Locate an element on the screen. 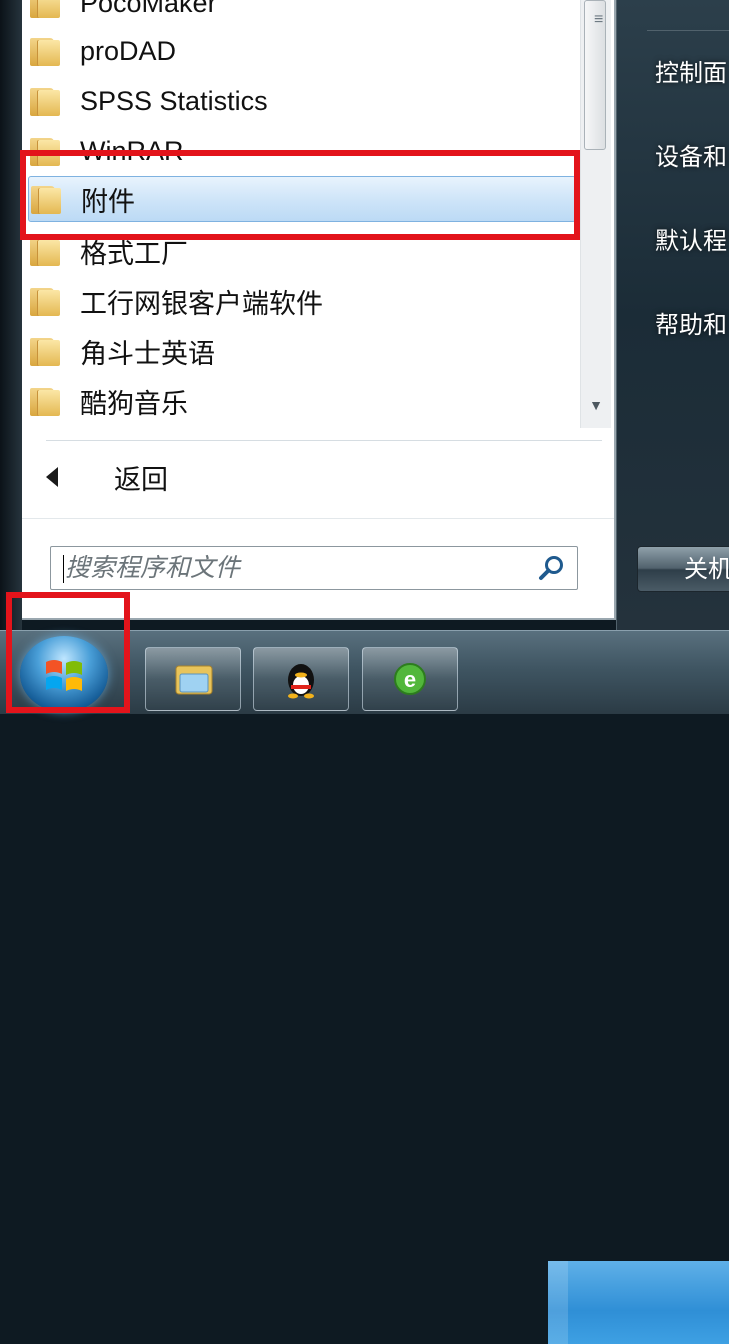 This screenshot has width=729, height=1344. taskbar-explorer-button is located at coordinates (193, 679).